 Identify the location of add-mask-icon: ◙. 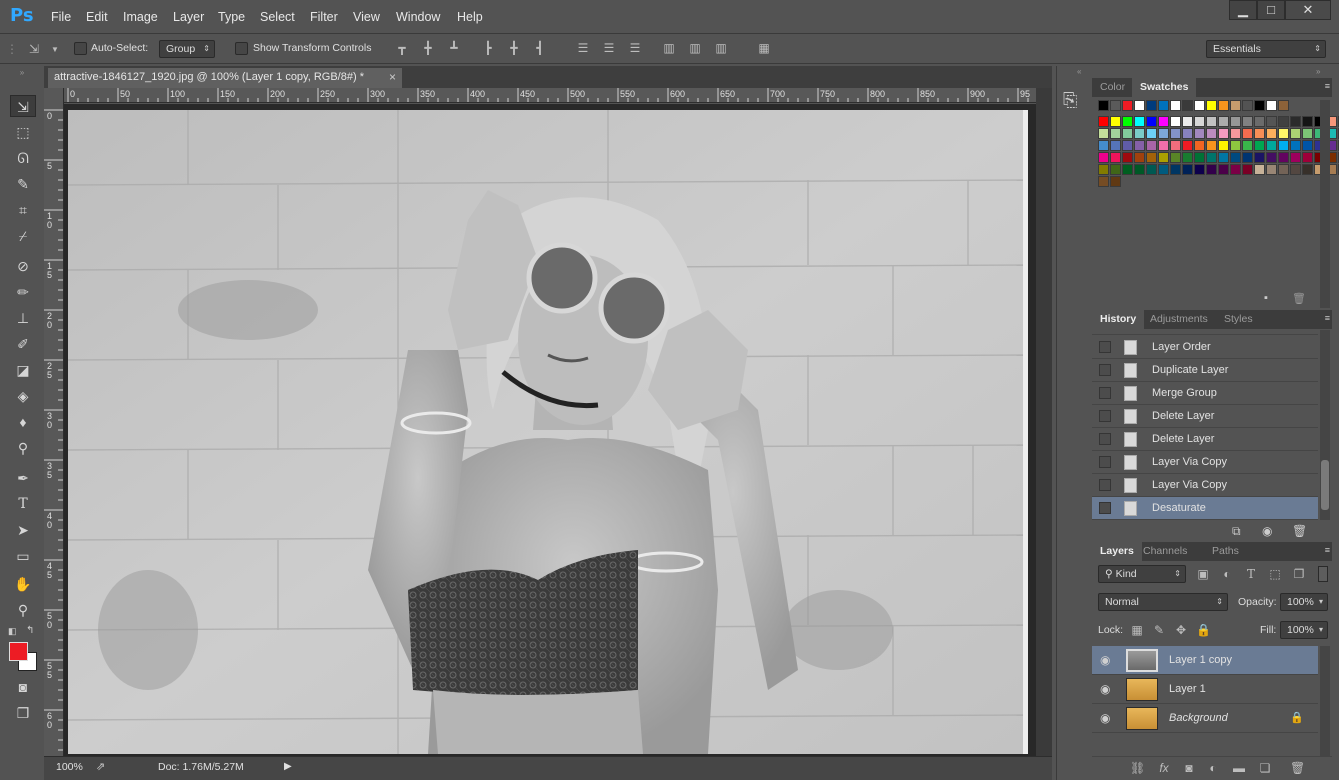
(1189, 768).